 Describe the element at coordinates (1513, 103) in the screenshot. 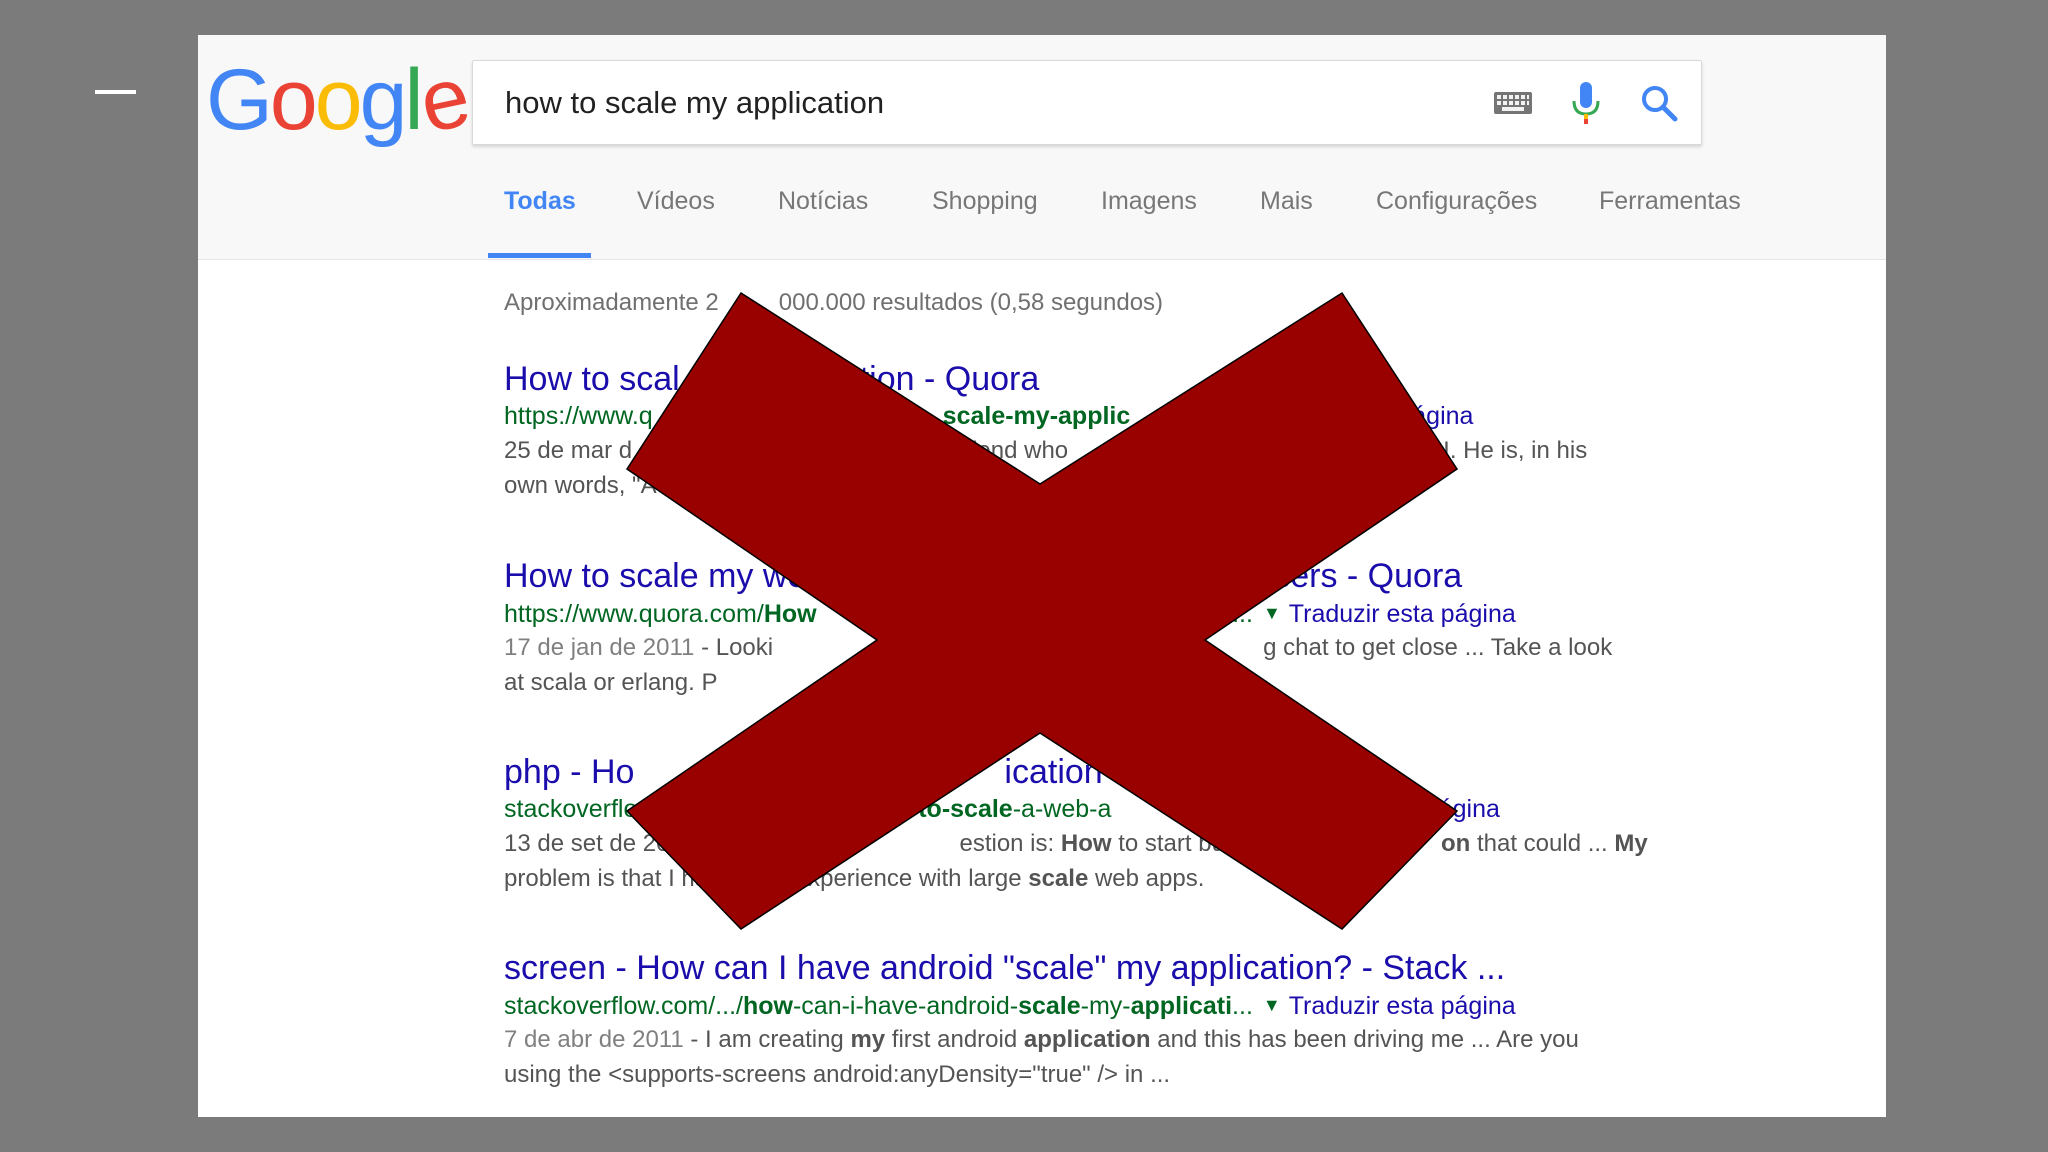

I see `keyboard-icon` at that location.